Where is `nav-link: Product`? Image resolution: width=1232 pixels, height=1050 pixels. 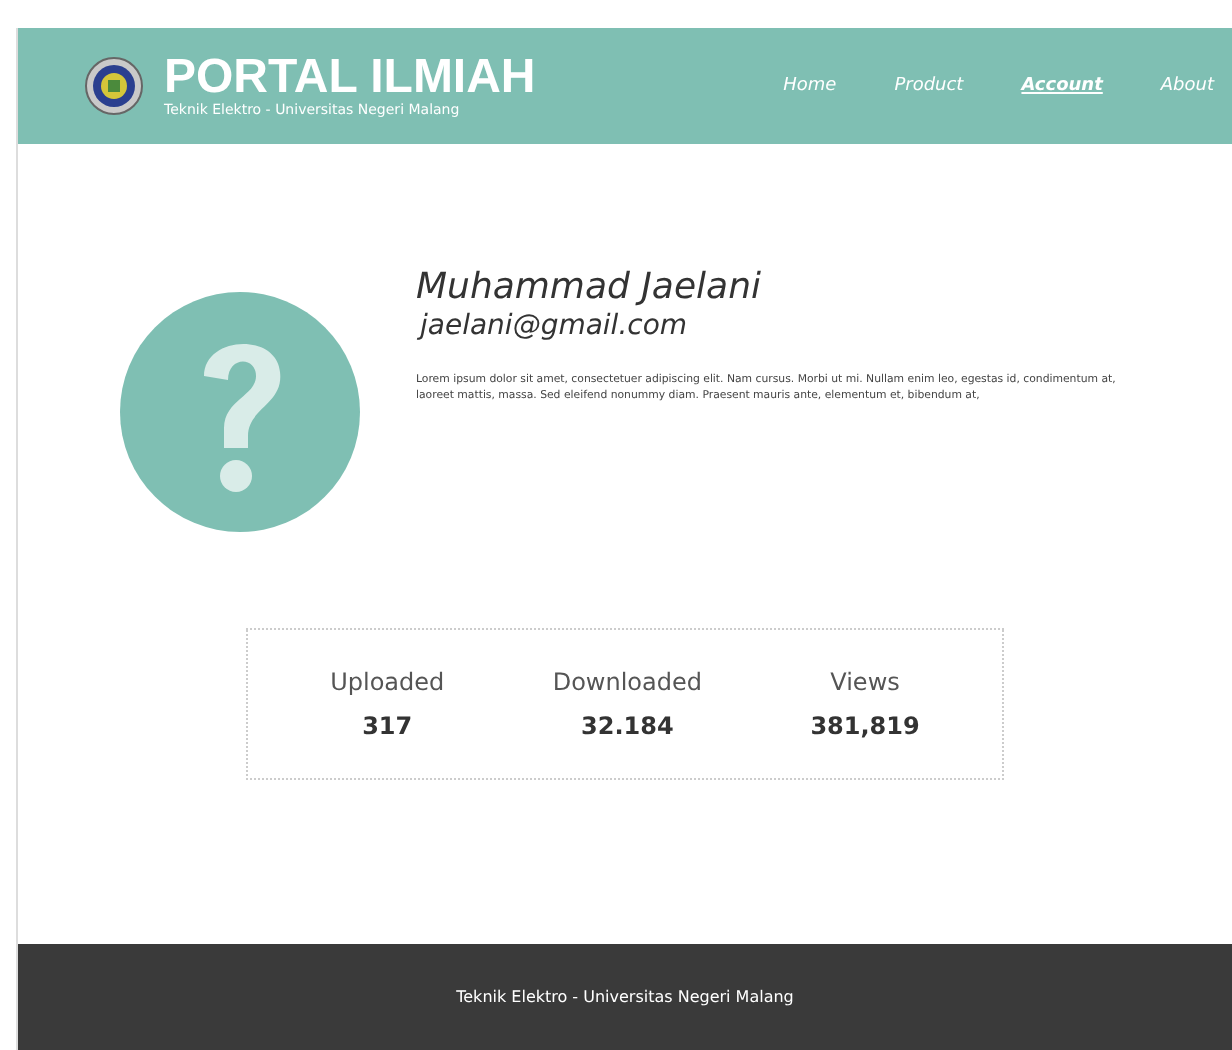 nav-link: Product is located at coordinates (918, 86).